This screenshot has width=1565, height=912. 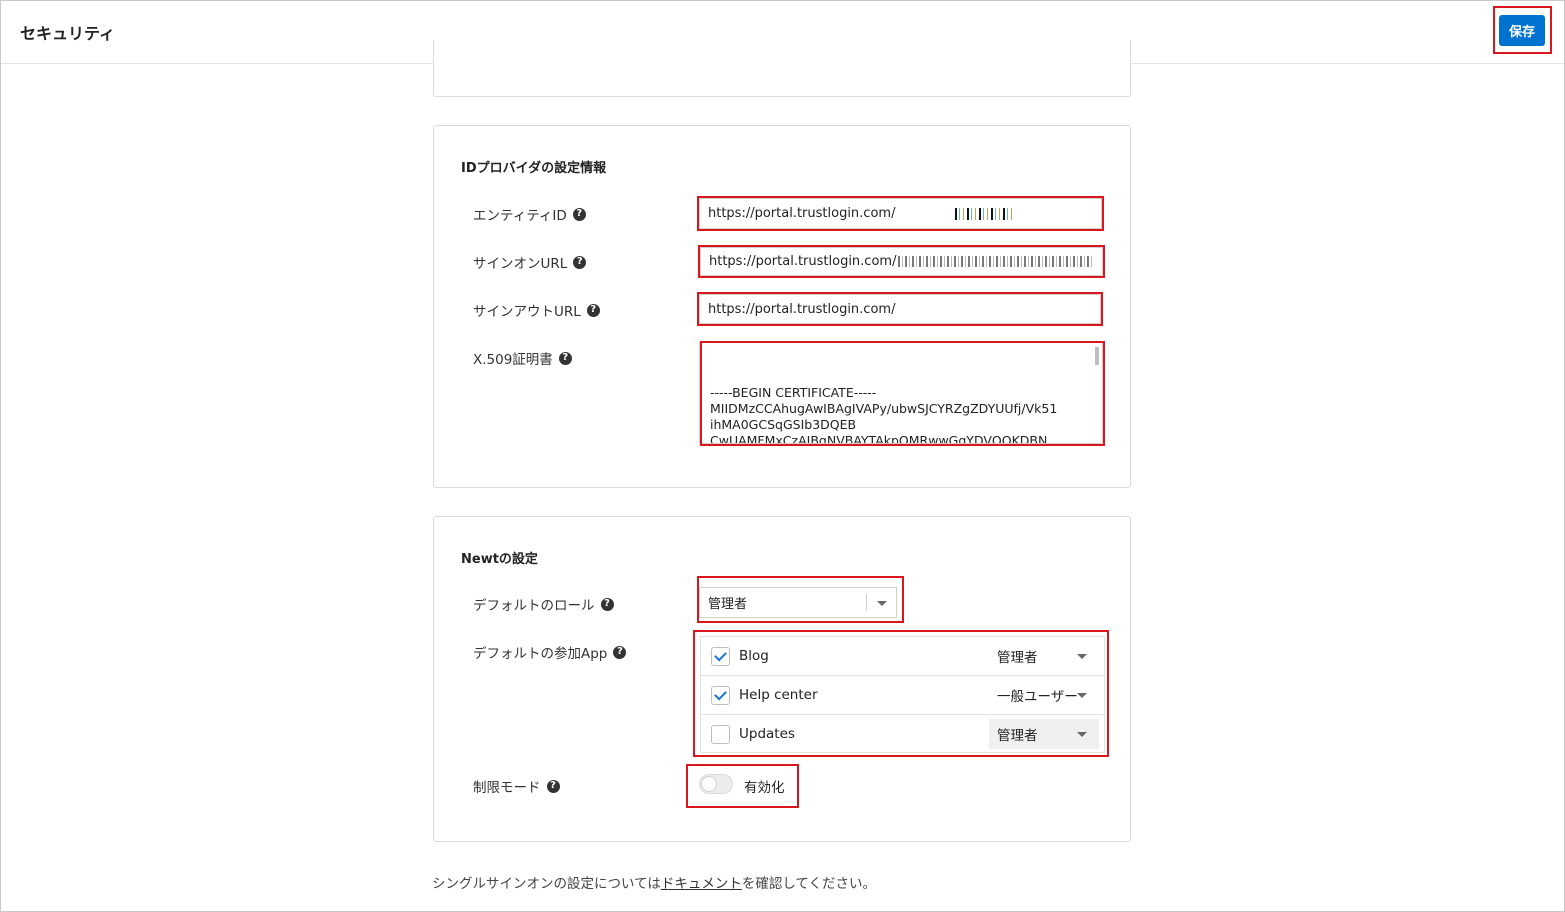 What do you see at coordinates (800, 599) in the screenshot?
I see `default-role-highlight` at bounding box center [800, 599].